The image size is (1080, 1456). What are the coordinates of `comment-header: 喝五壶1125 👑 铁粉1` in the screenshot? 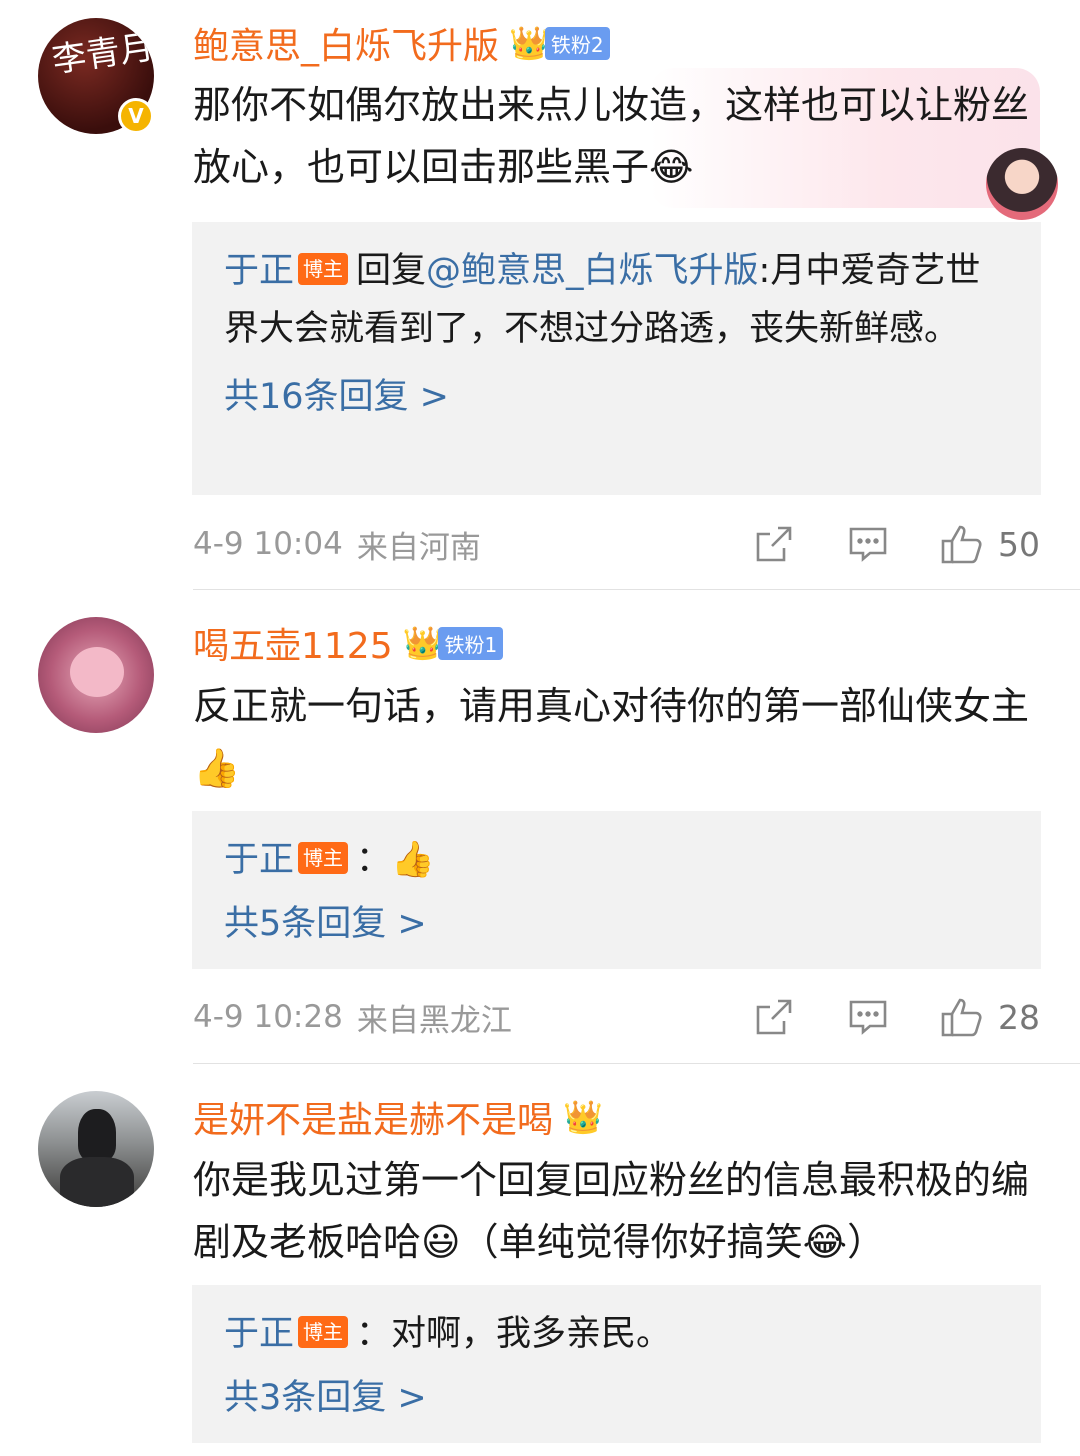 It's located at (348, 643).